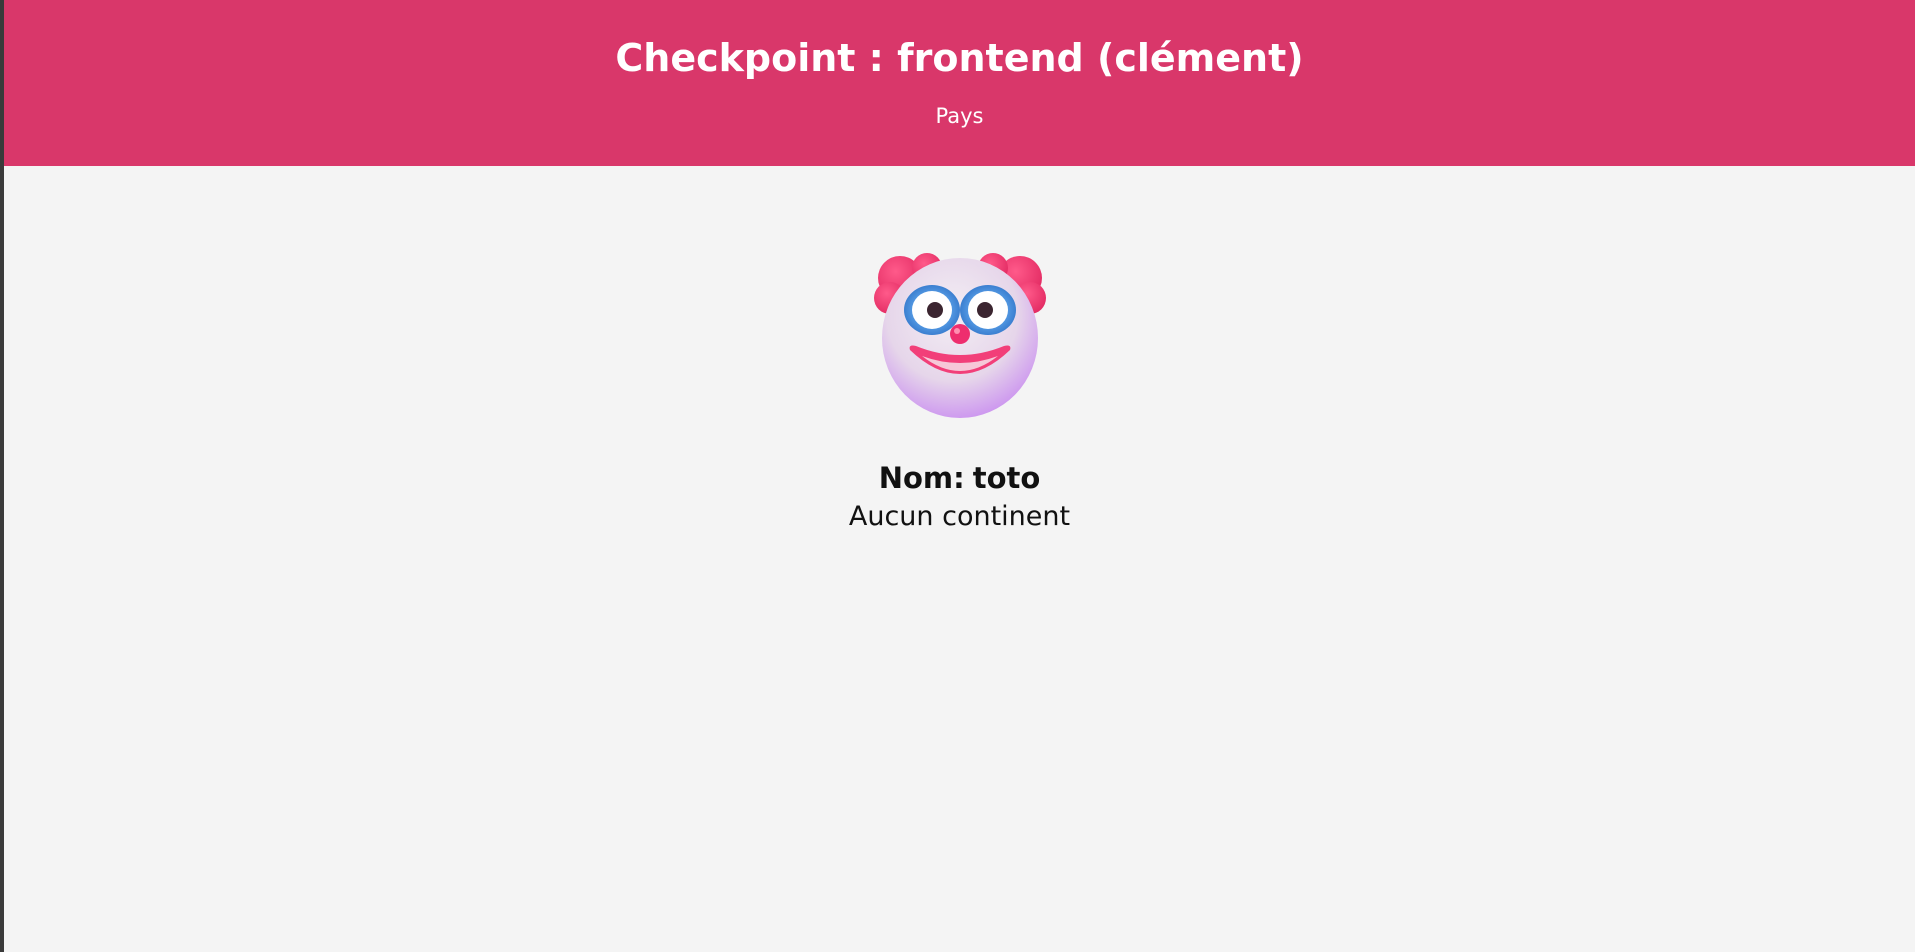 The image size is (1915, 952). What do you see at coordinates (960, 116) in the screenshot?
I see `nav-link-pays: Pays` at bounding box center [960, 116].